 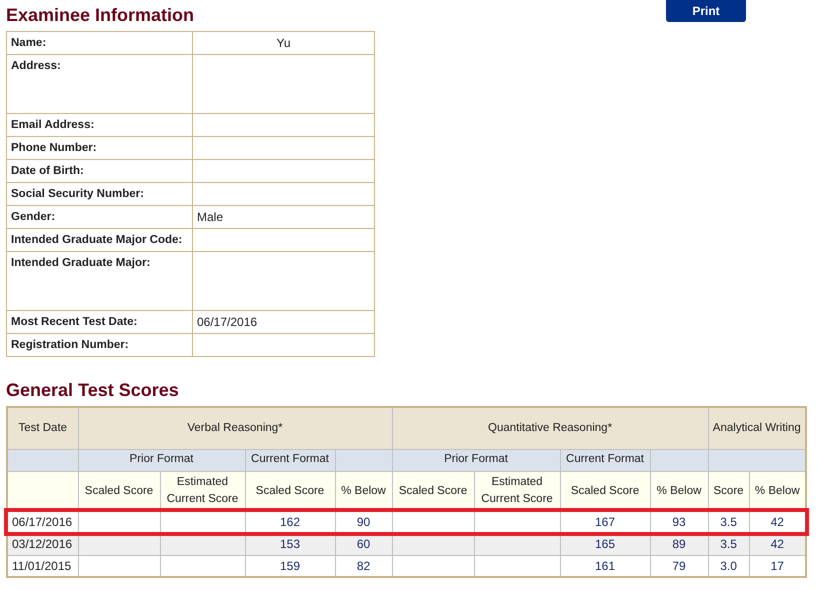 I want to click on table-cell: 3.5, so click(x=729, y=544).